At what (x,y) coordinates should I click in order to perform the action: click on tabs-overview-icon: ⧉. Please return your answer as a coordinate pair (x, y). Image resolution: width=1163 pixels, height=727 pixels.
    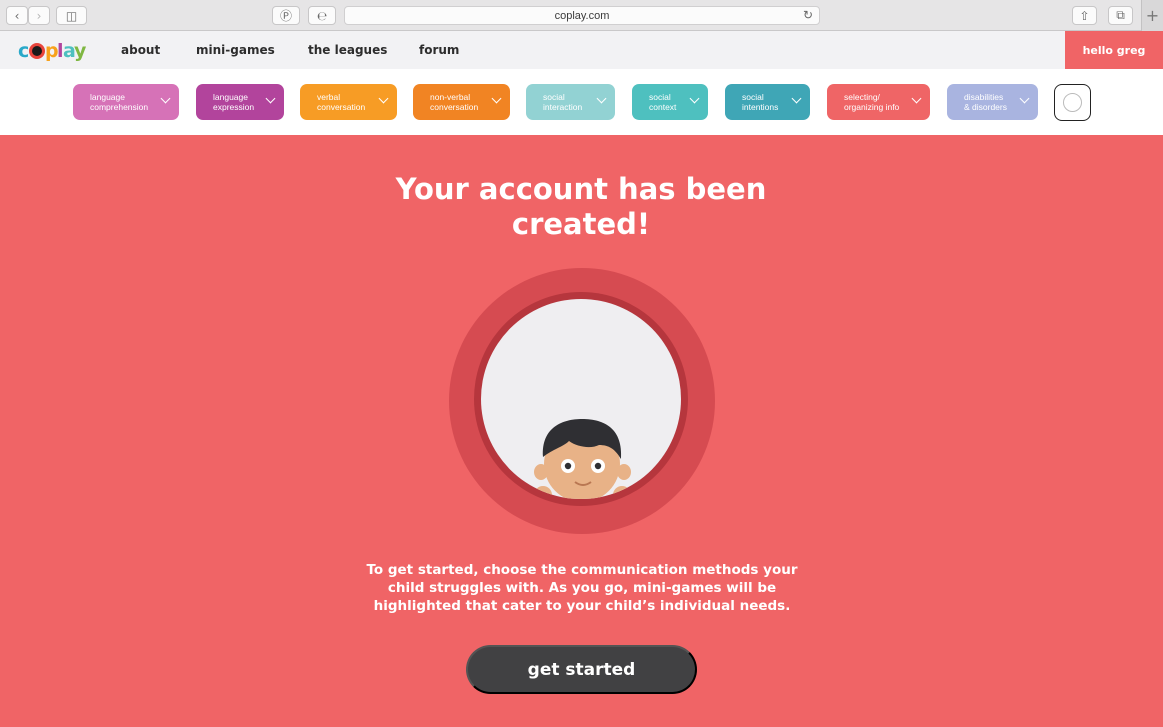
    Looking at the image, I should click on (1120, 15).